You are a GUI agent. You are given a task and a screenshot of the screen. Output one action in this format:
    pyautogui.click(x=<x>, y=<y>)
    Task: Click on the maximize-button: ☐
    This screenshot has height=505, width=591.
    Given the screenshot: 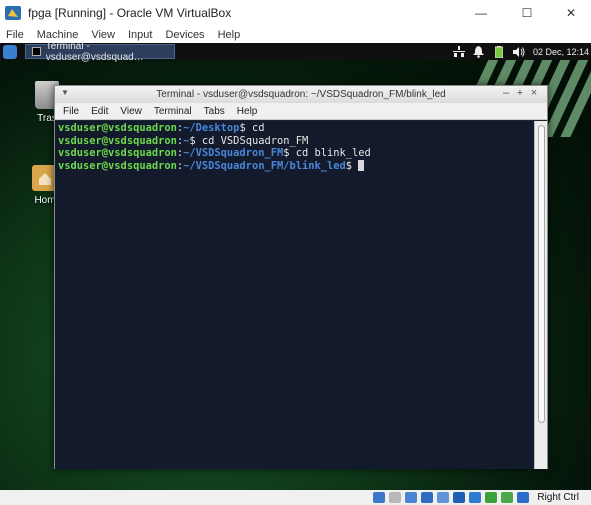 What is the action you would take?
    pyautogui.click(x=527, y=13)
    